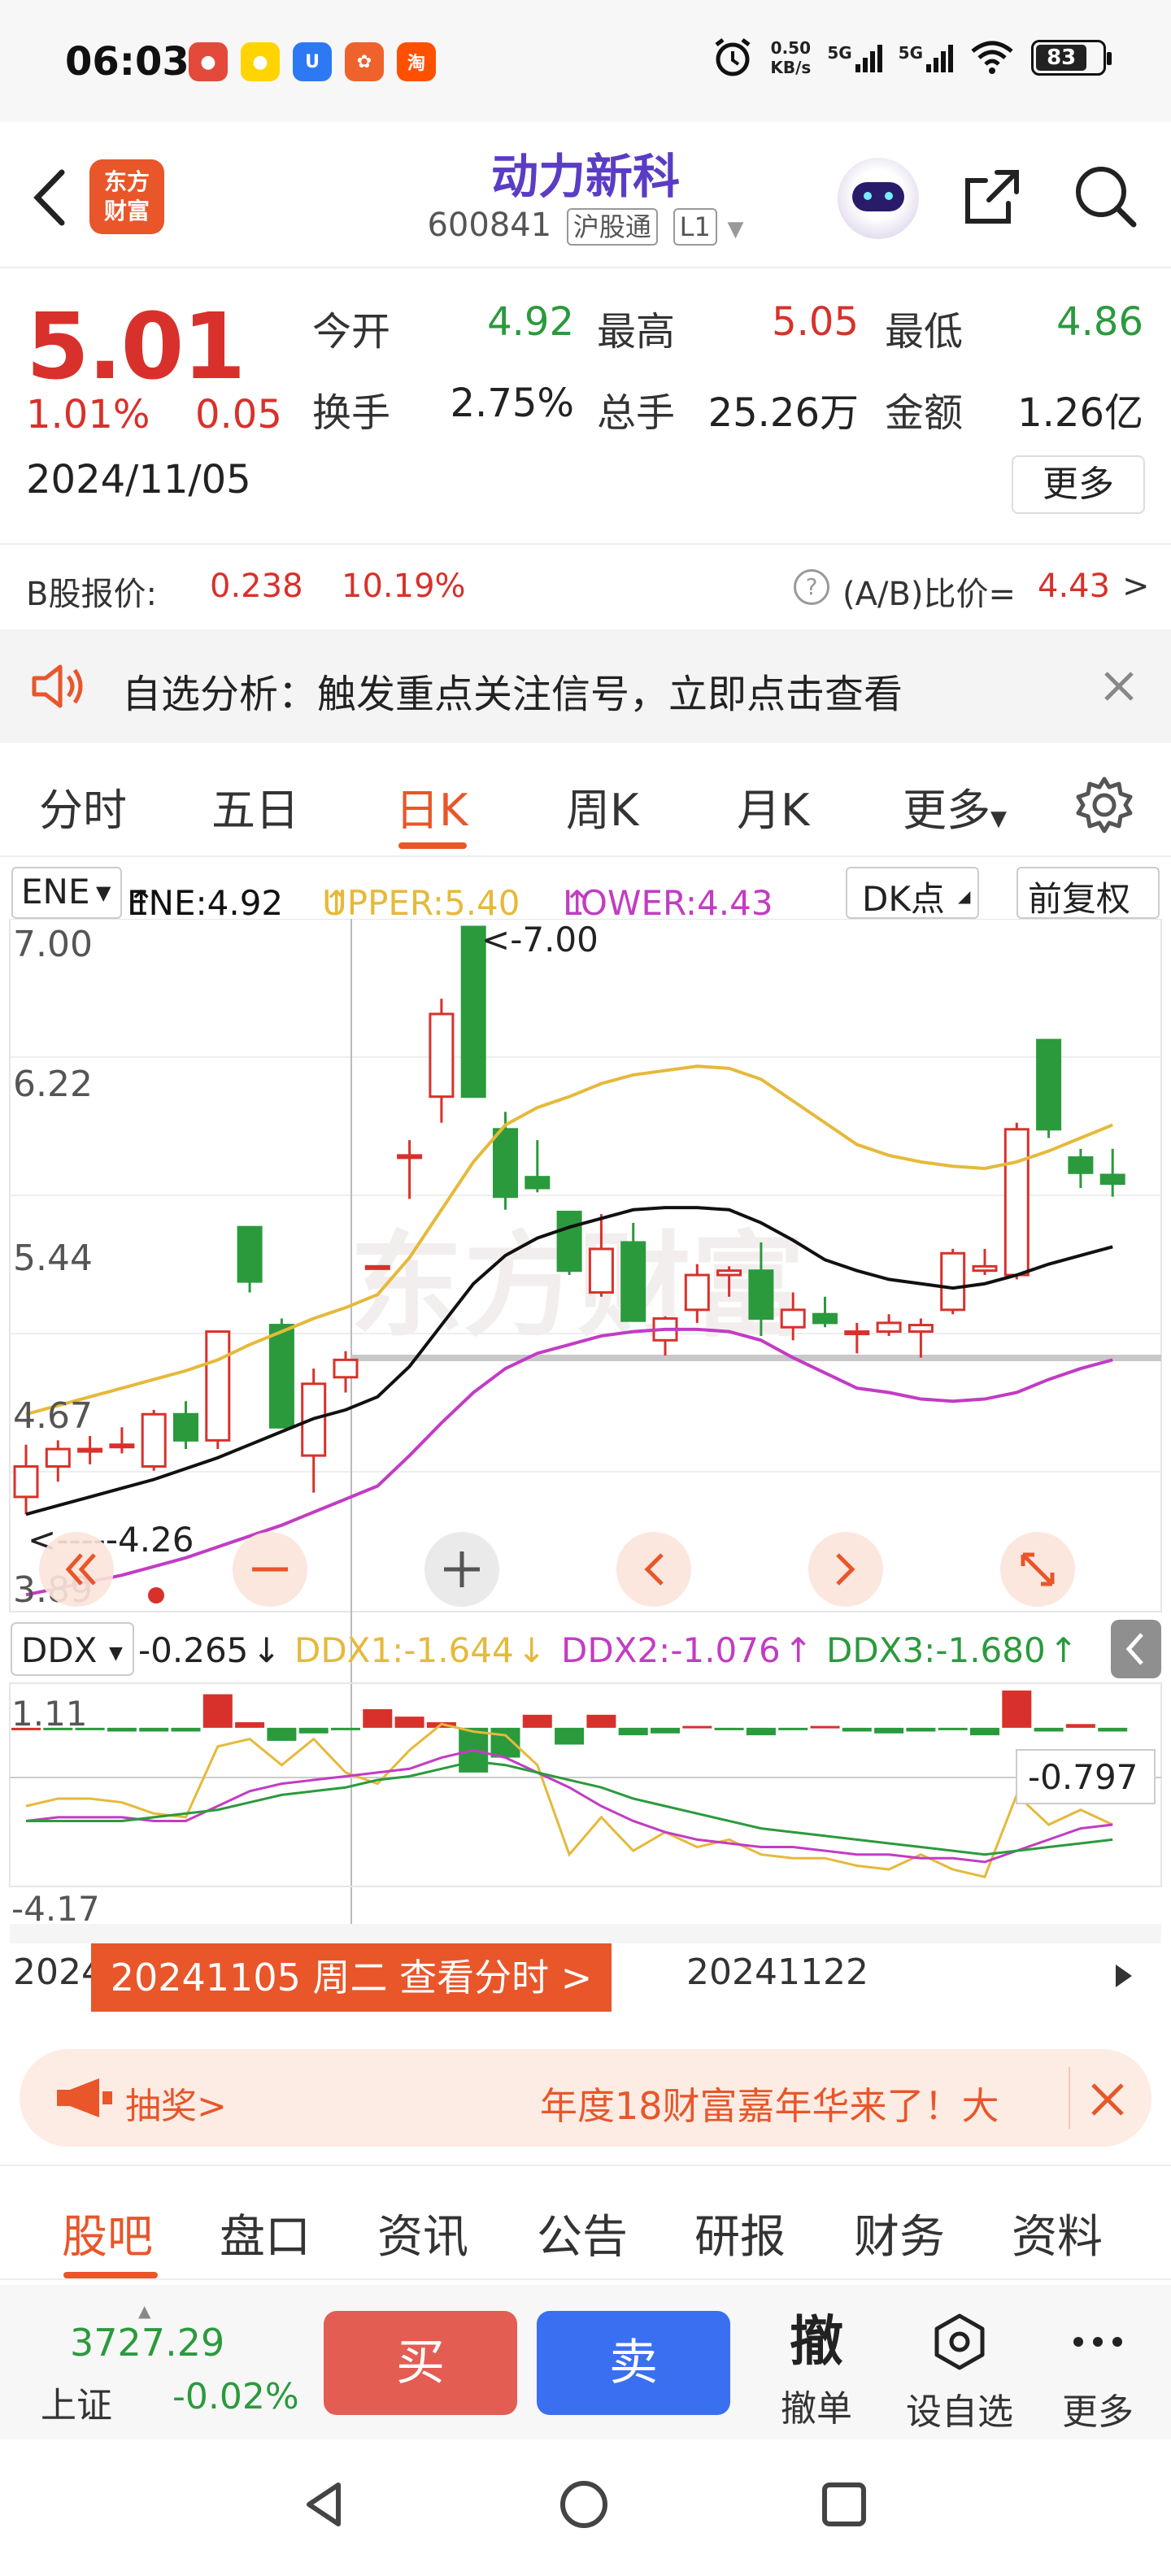 Image resolution: width=1171 pixels, height=2576 pixels. Describe the element at coordinates (584, 2504) in the screenshot. I see `nav-home-icon` at that location.